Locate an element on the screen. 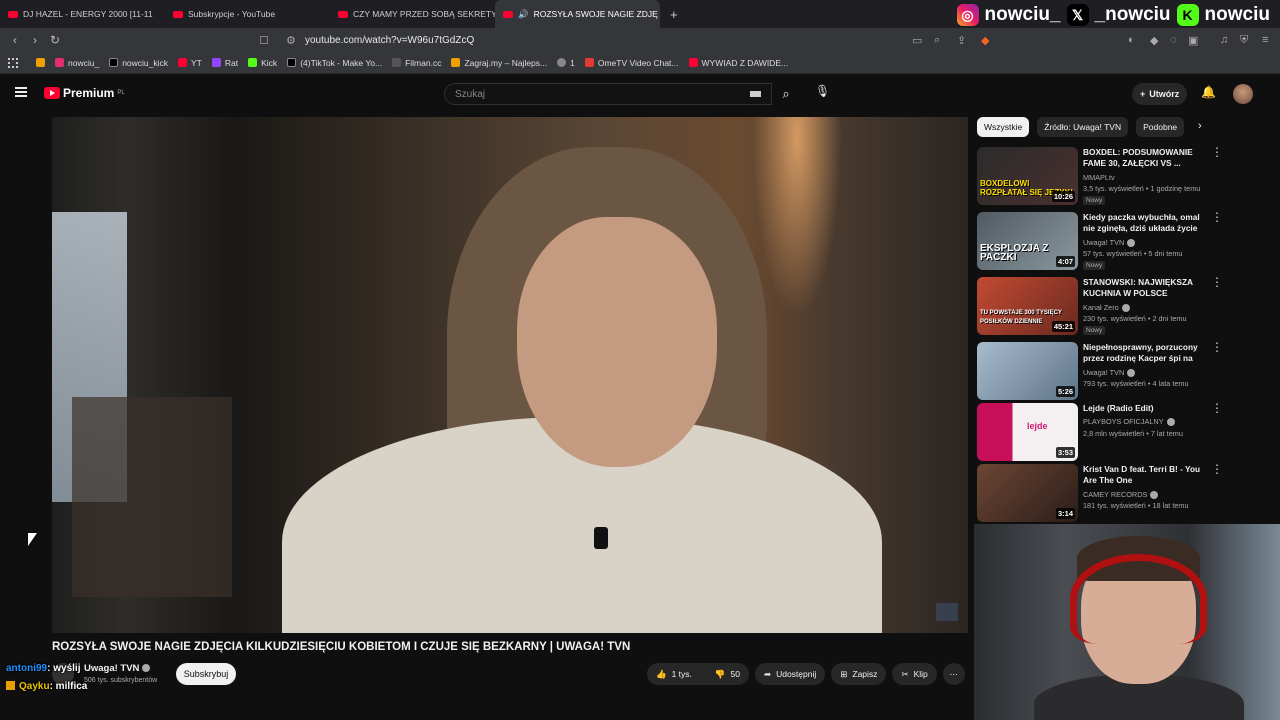  search-button: ⌕ is located at coordinates (786, 94).